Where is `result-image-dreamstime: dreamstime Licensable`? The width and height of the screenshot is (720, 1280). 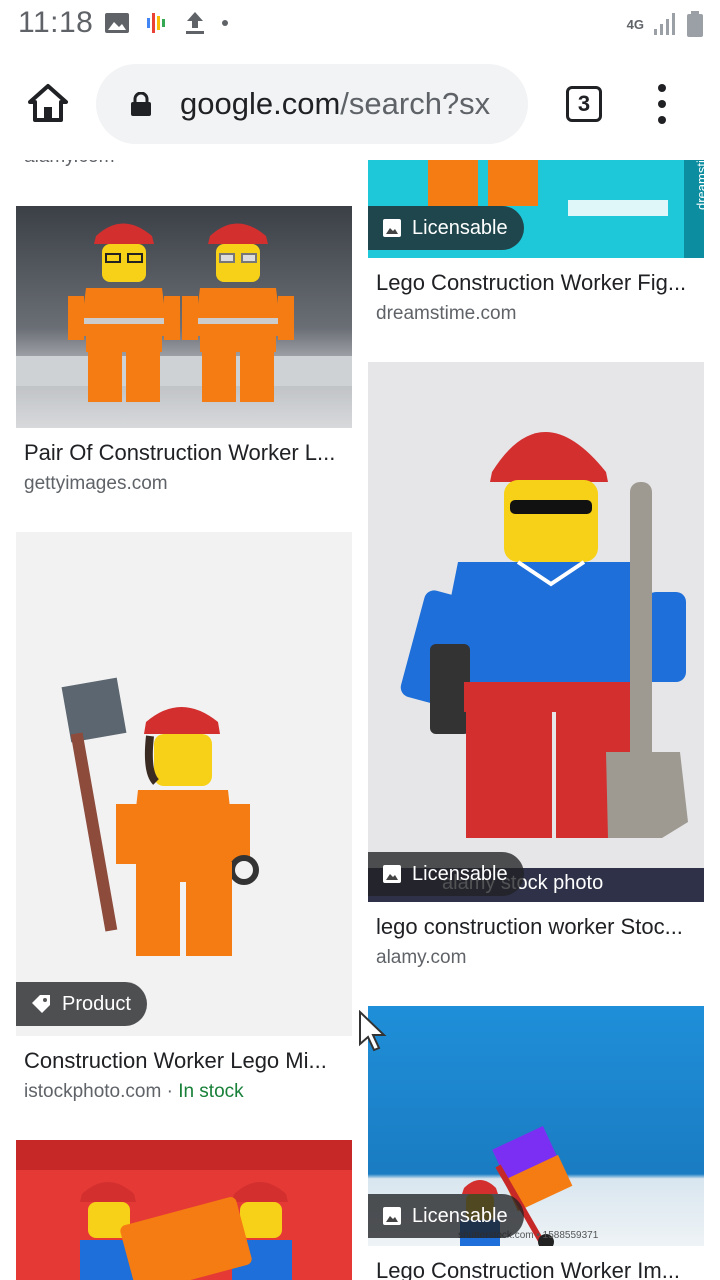
result-image-dreamstime: dreamstime Licensable is located at coordinates (536, 209).